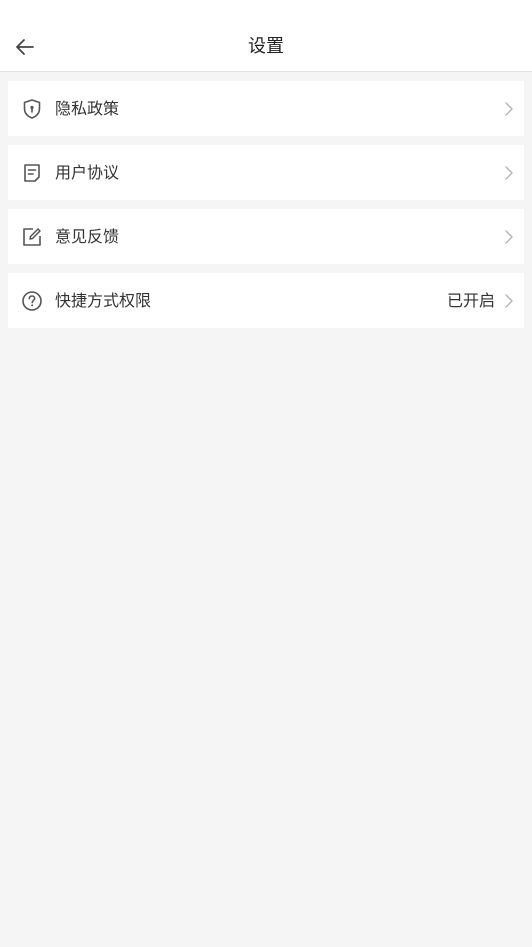  I want to click on question-circle-icon, so click(32, 301).